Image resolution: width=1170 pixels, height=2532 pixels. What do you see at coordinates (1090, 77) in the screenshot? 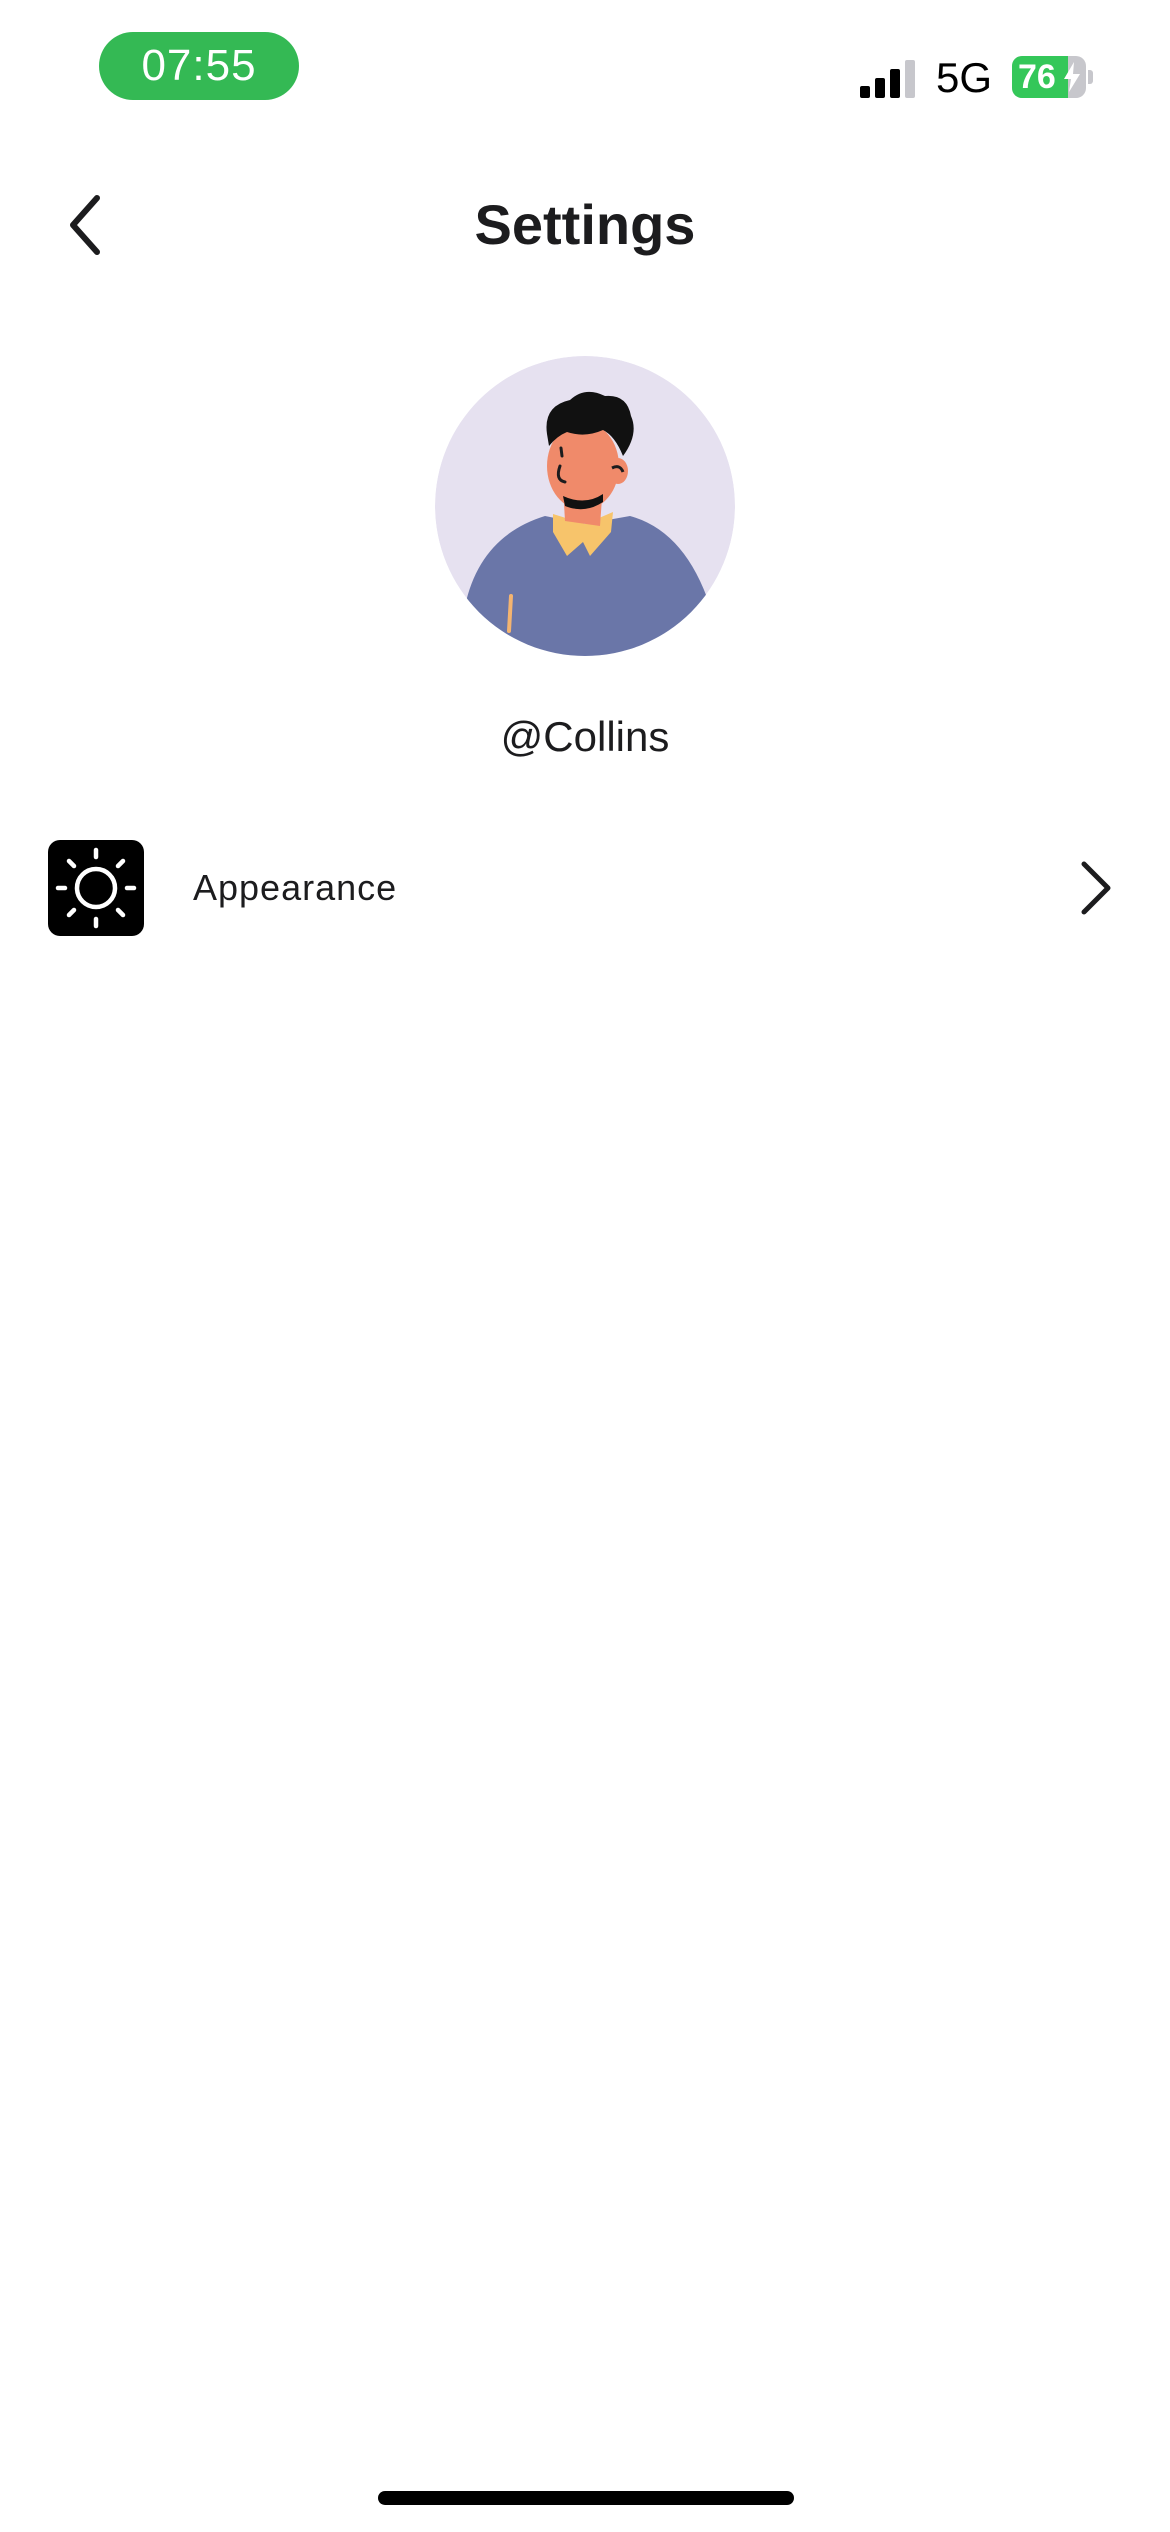
I see `battery-cap` at bounding box center [1090, 77].